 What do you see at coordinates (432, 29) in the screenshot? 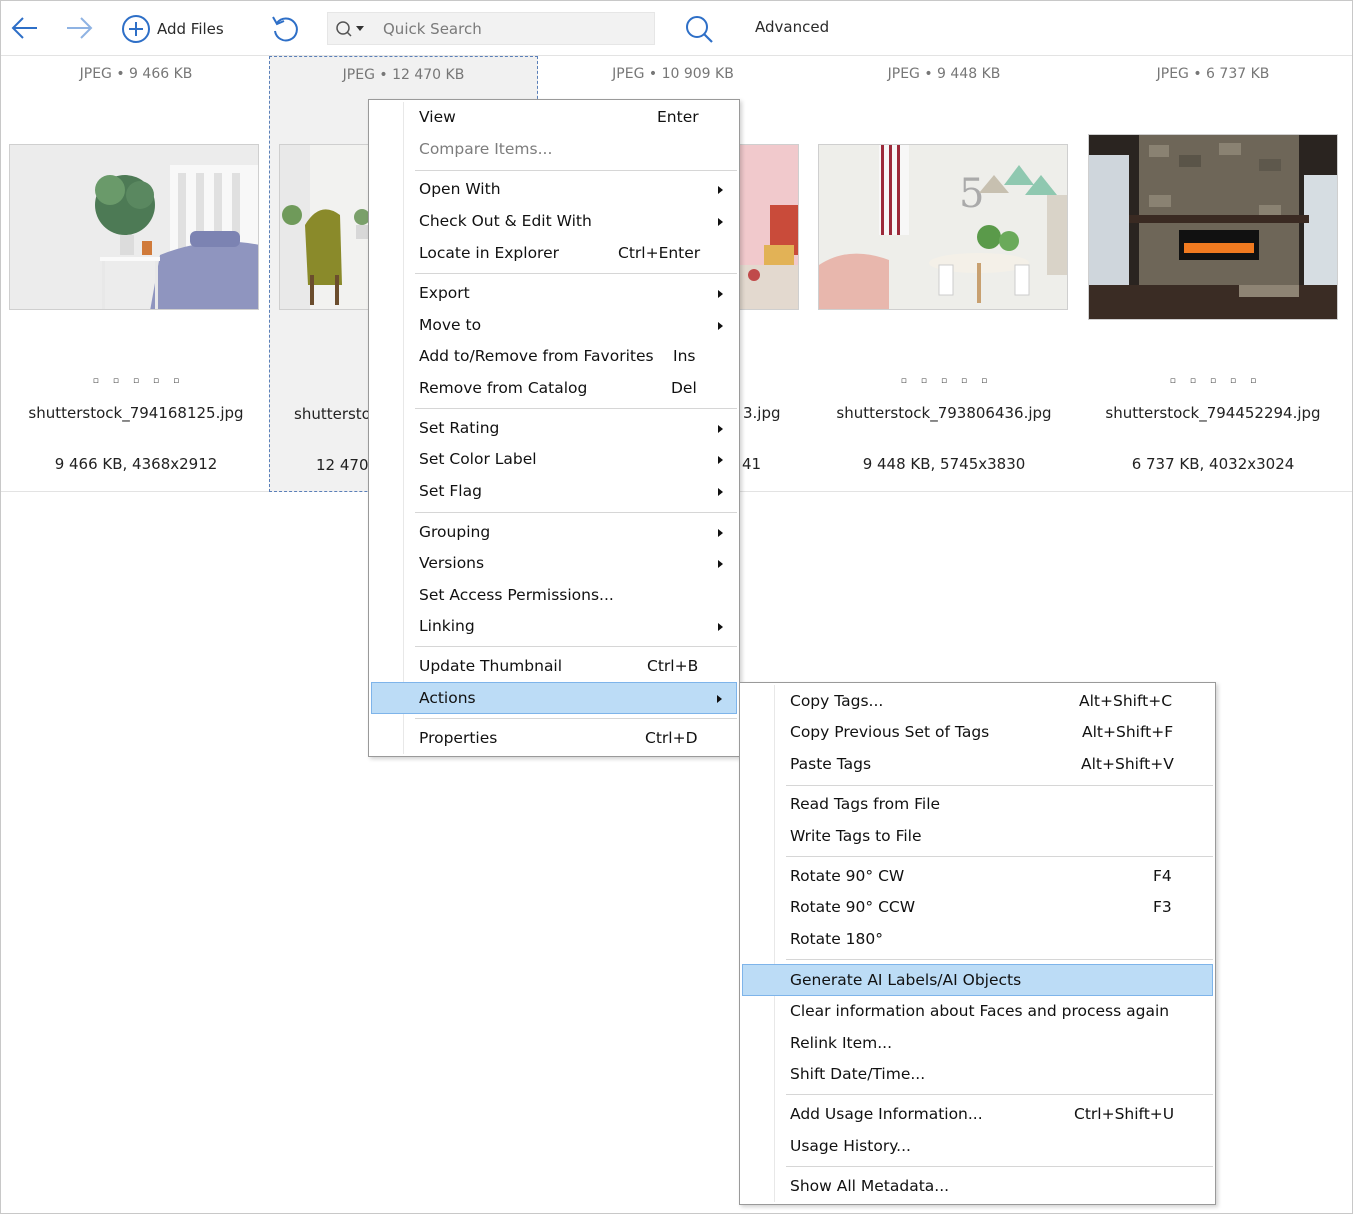
I see `search-input: Quick Search` at bounding box center [432, 29].